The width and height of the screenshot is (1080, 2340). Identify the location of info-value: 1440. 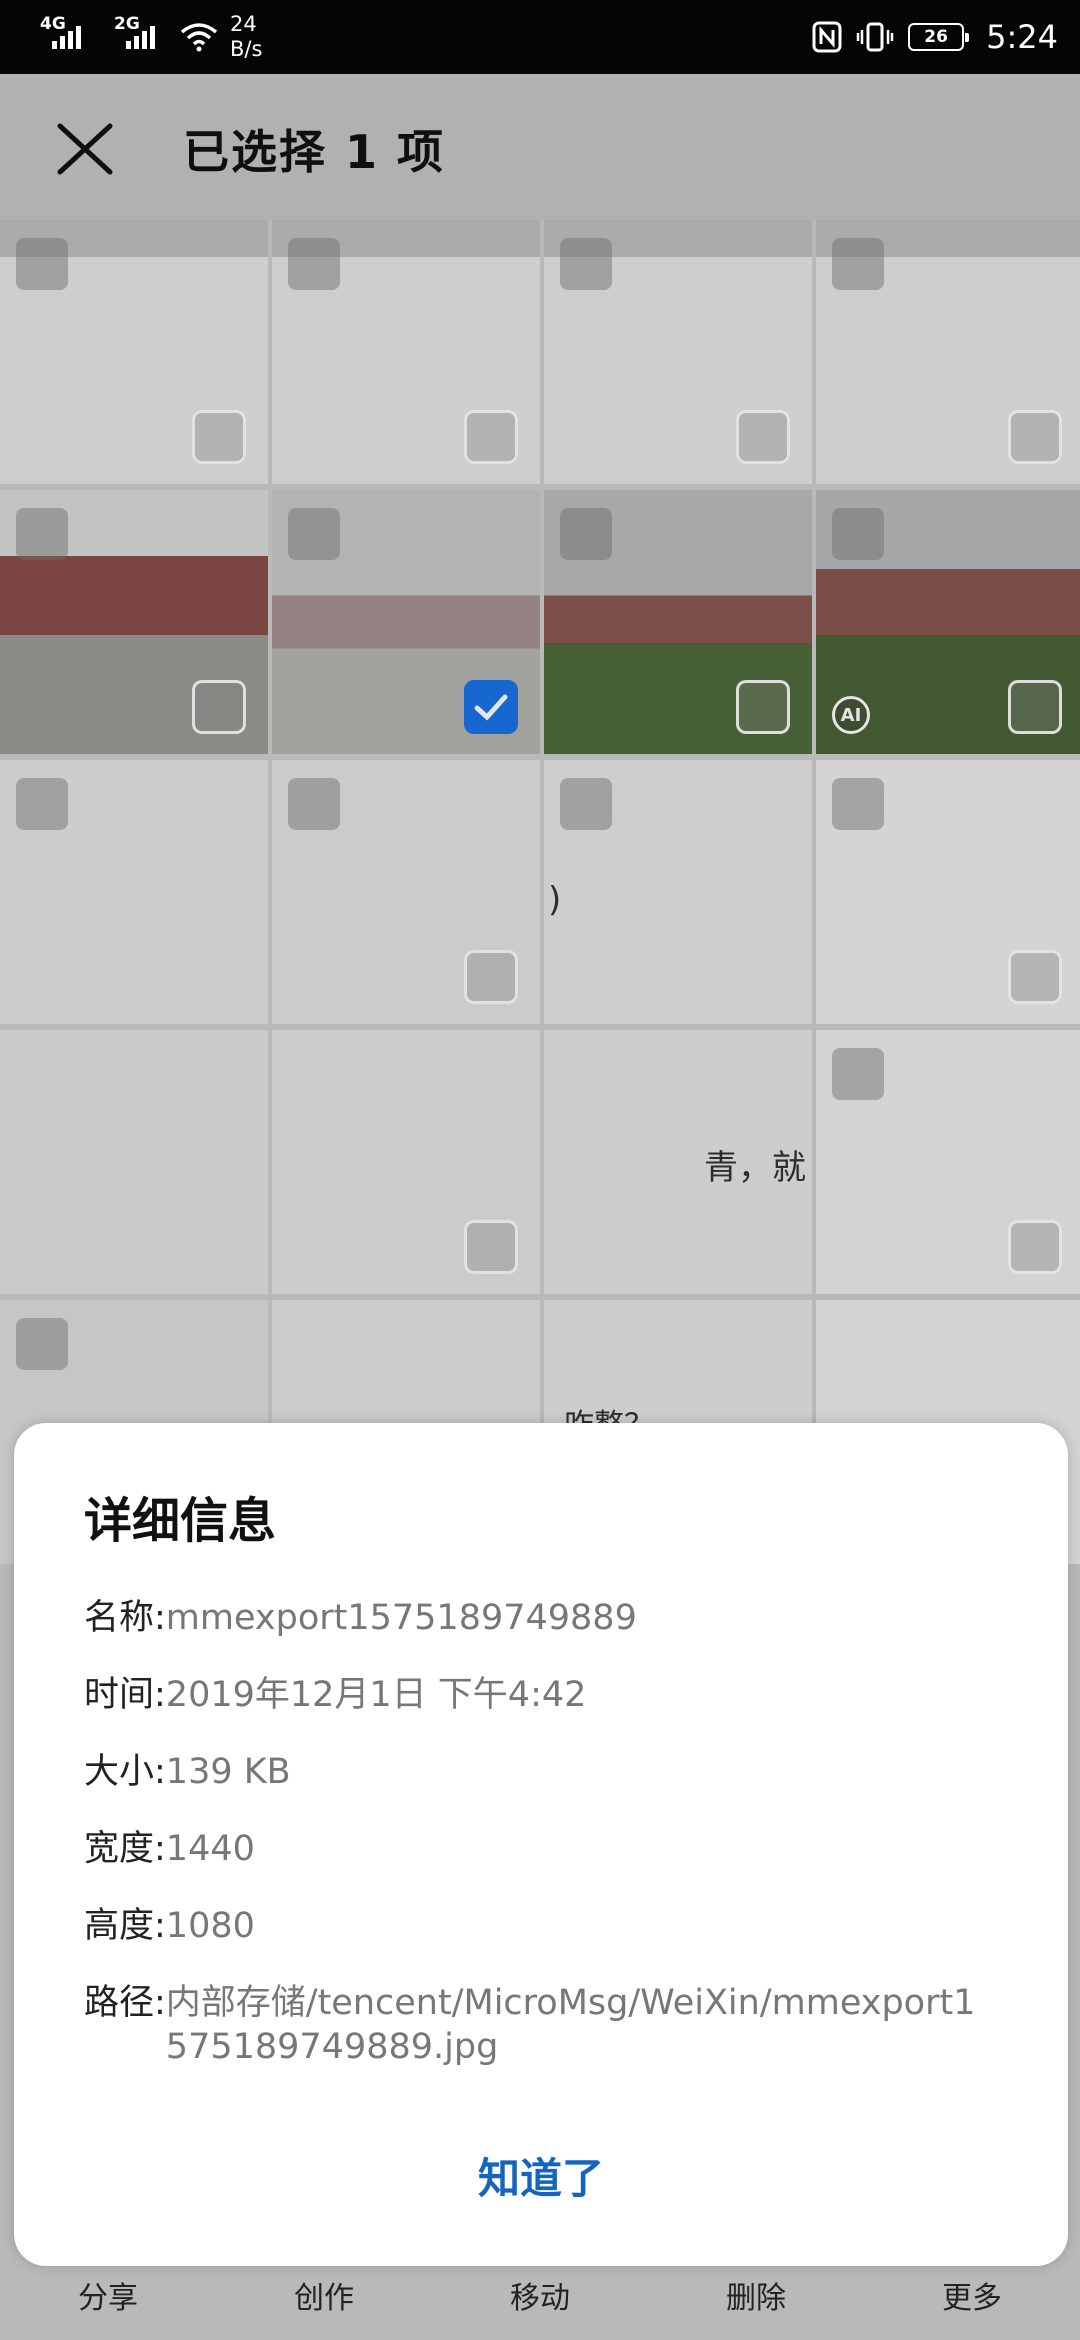
(210, 1849).